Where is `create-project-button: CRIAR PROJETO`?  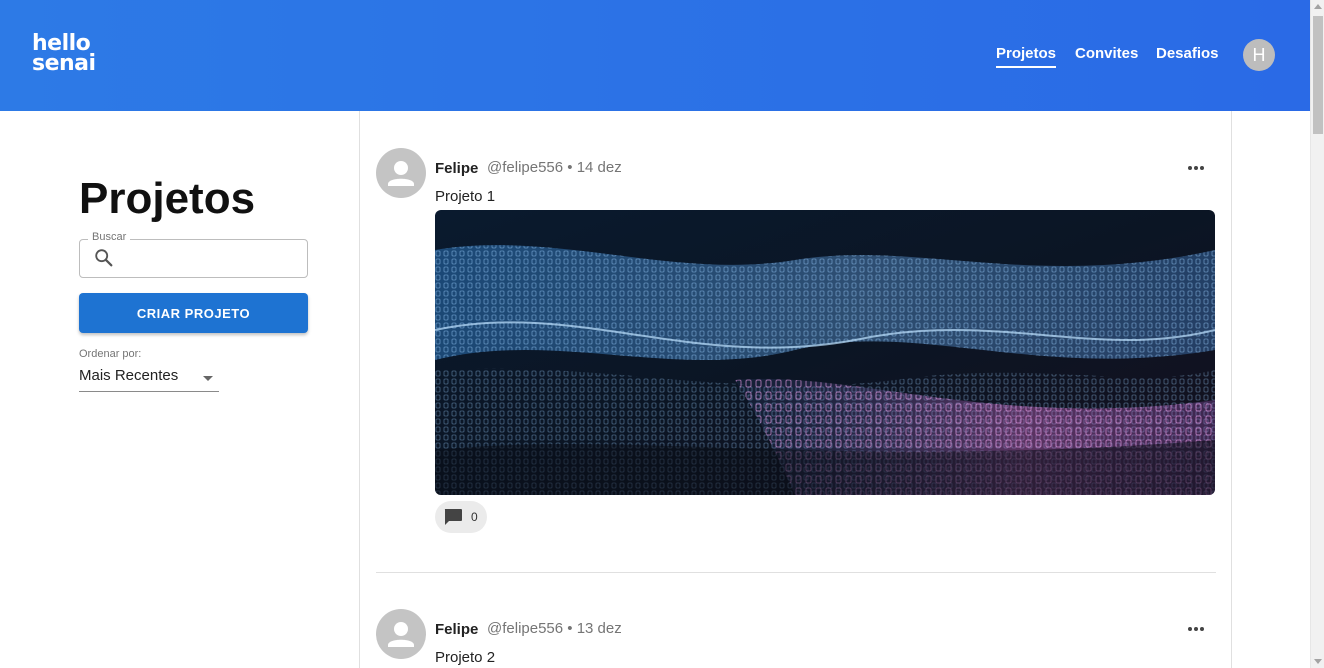
create-project-button: CRIAR PROJETO is located at coordinates (193, 313).